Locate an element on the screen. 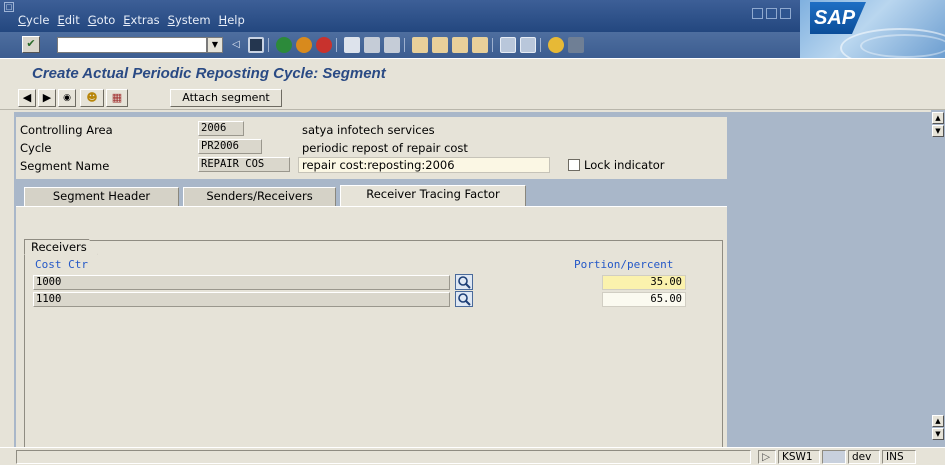  collapse-icon: ◁ is located at coordinates (236, 45).